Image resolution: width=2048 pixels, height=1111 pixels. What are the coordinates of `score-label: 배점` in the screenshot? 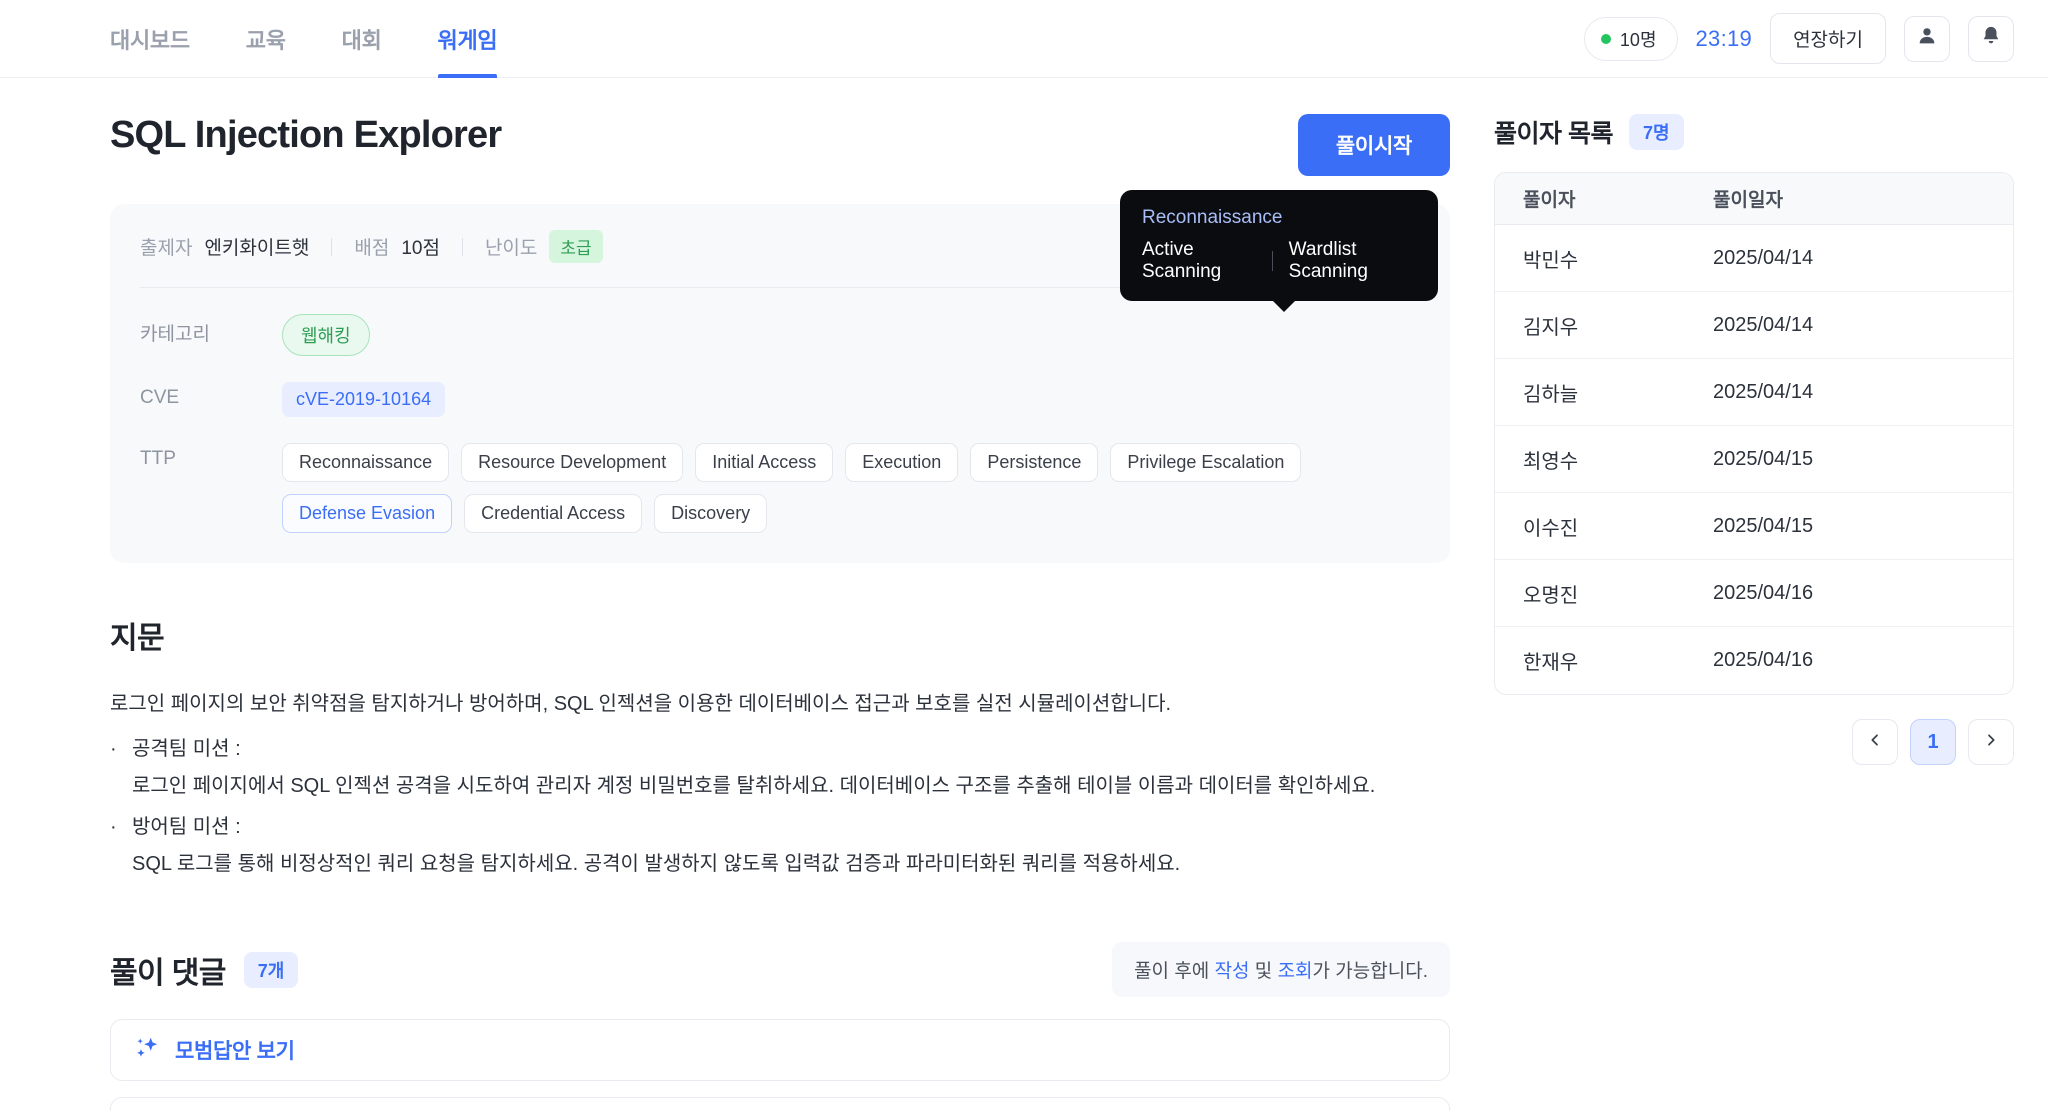 It's located at (372, 248).